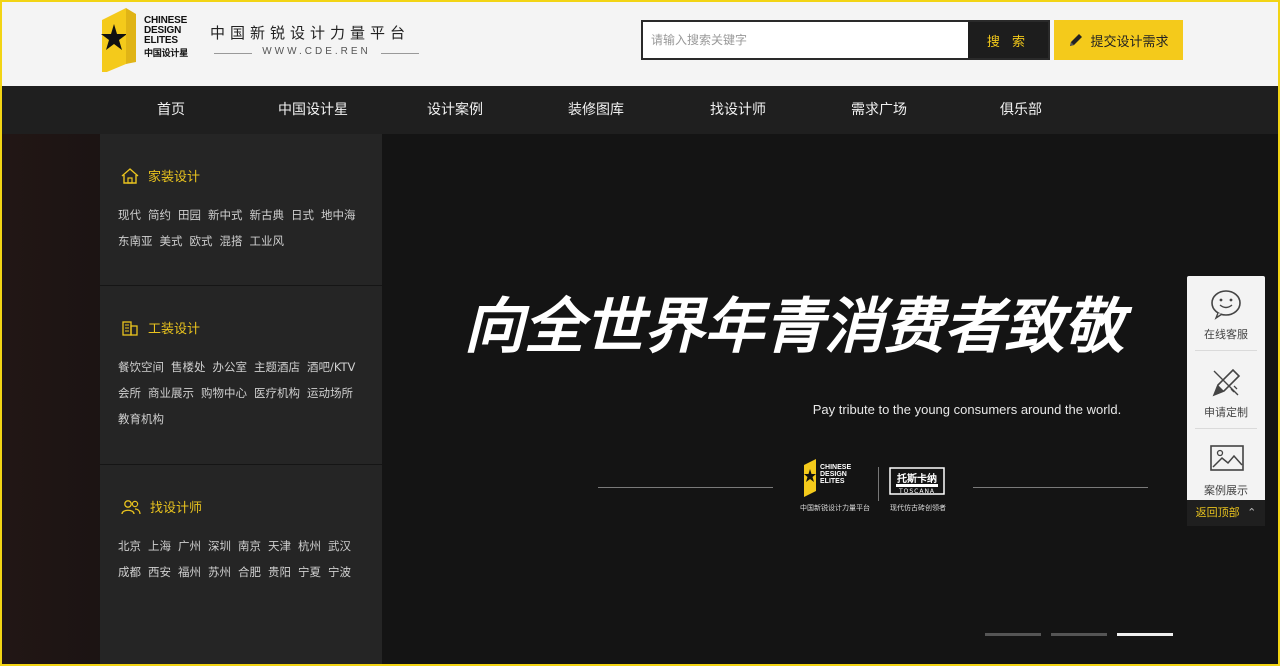  Describe the element at coordinates (160, 175) in the screenshot. I see `category-title-home: 家装设计` at that location.